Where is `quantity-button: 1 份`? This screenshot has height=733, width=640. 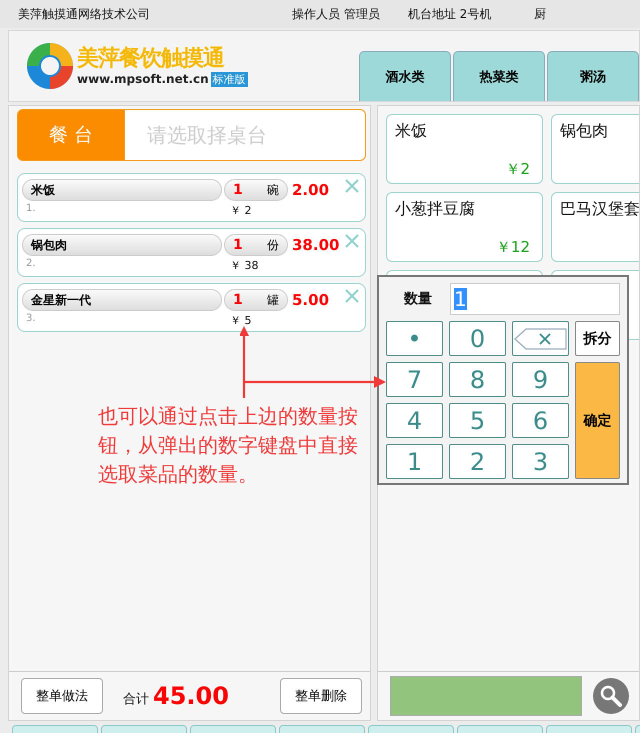 quantity-button: 1 份 is located at coordinates (256, 245).